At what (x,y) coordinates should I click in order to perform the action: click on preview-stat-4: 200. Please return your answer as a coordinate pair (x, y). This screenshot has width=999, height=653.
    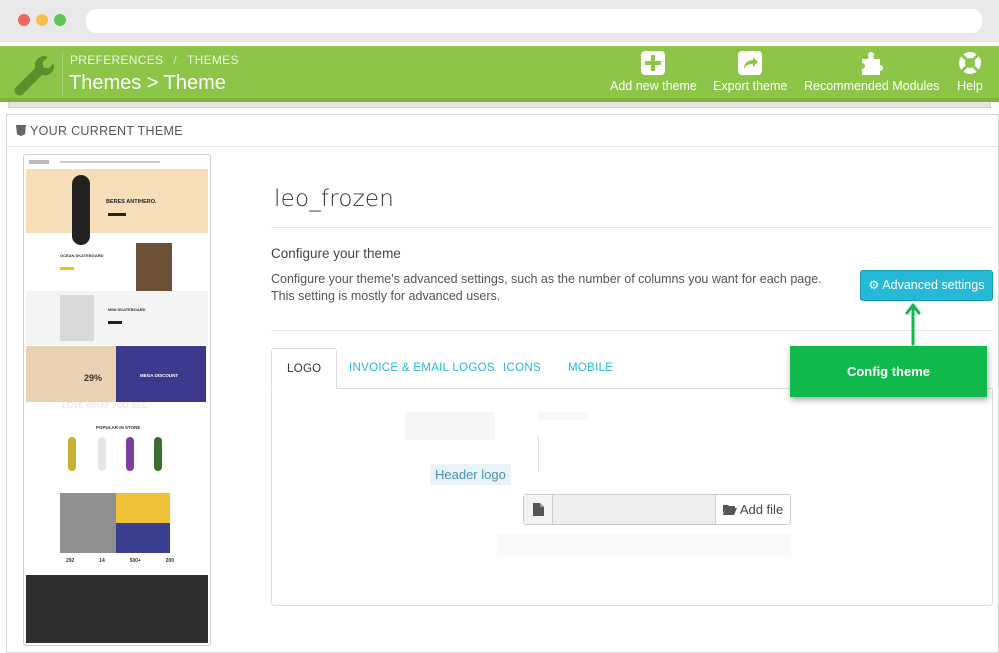
    Looking at the image, I should click on (169, 561).